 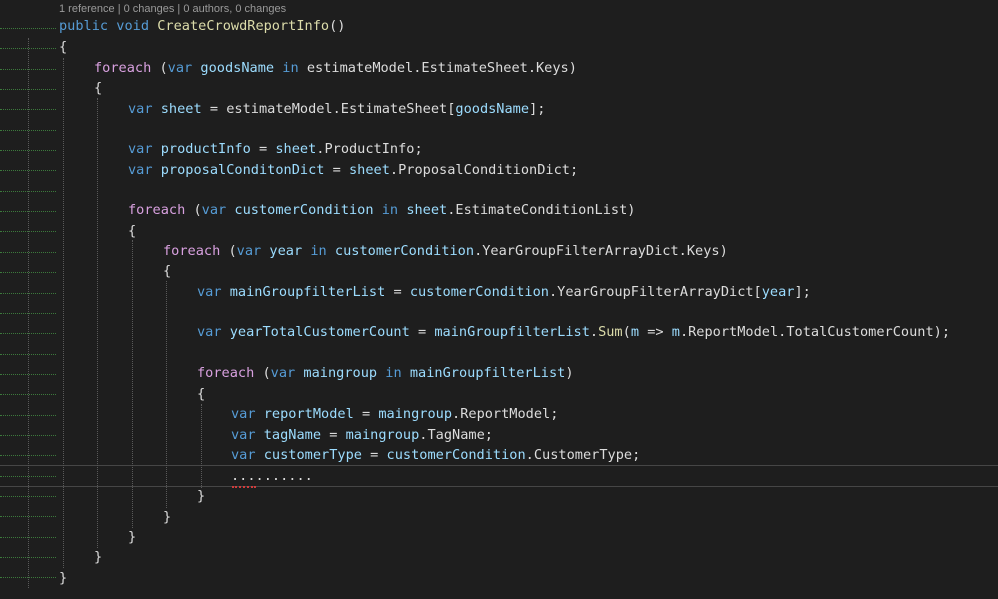 I want to click on variable: m, so click(x=675, y=332).